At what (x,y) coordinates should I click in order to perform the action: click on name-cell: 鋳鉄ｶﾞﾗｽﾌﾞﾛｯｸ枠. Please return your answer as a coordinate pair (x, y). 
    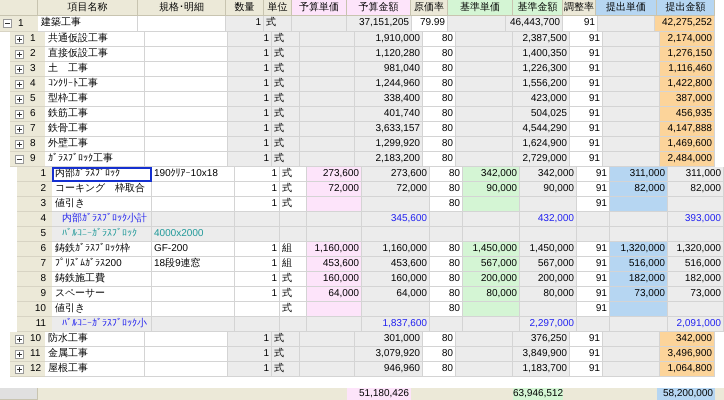
    Looking at the image, I should click on (102, 249).